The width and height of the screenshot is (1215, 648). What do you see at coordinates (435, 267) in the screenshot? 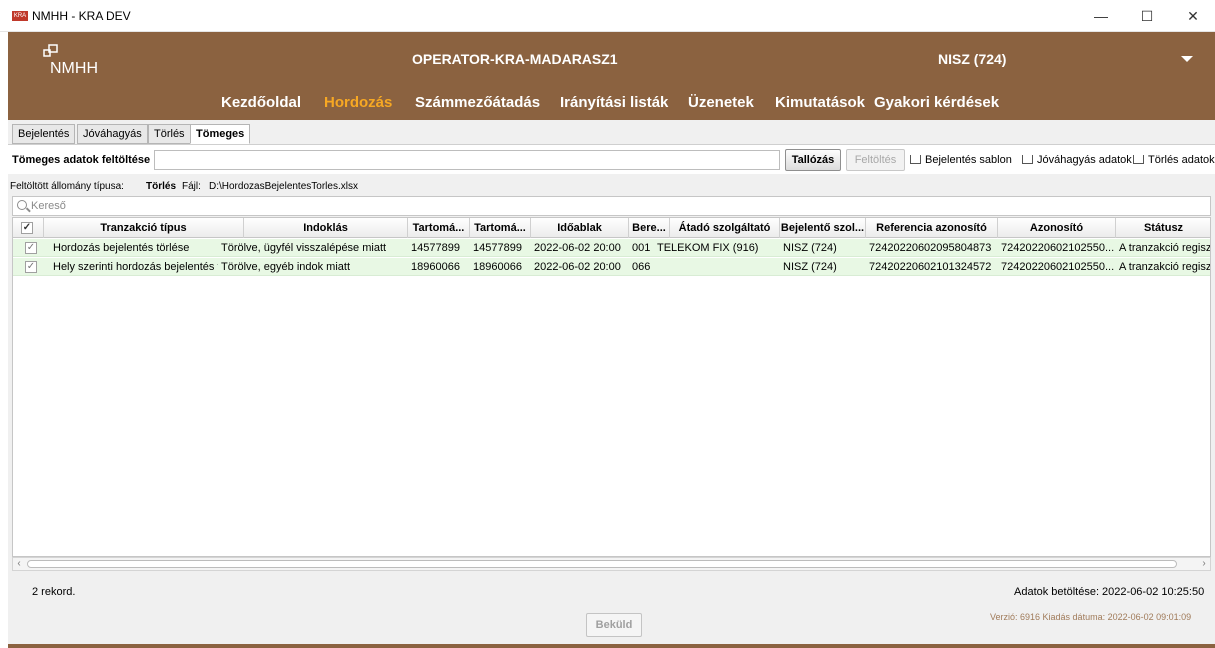
I see `cell-tartomany-1: 18960066` at bounding box center [435, 267].